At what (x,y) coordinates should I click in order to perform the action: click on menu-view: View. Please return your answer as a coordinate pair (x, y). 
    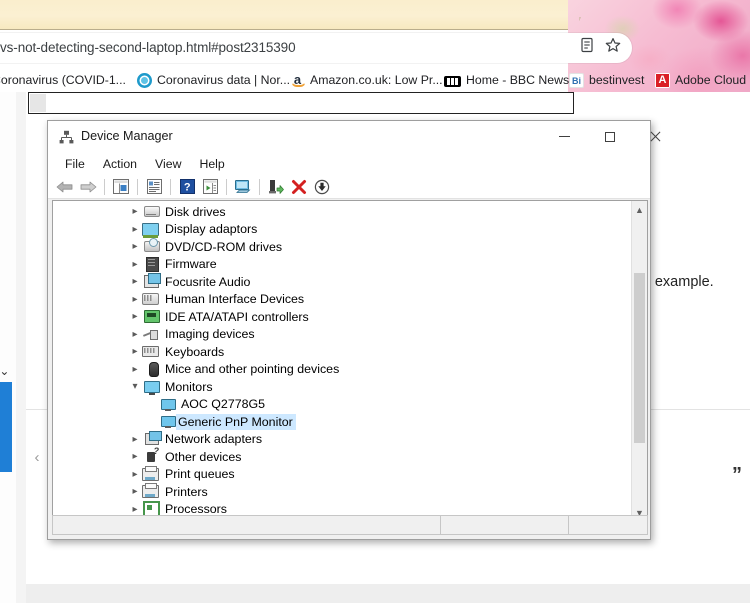
    Looking at the image, I should click on (168, 164).